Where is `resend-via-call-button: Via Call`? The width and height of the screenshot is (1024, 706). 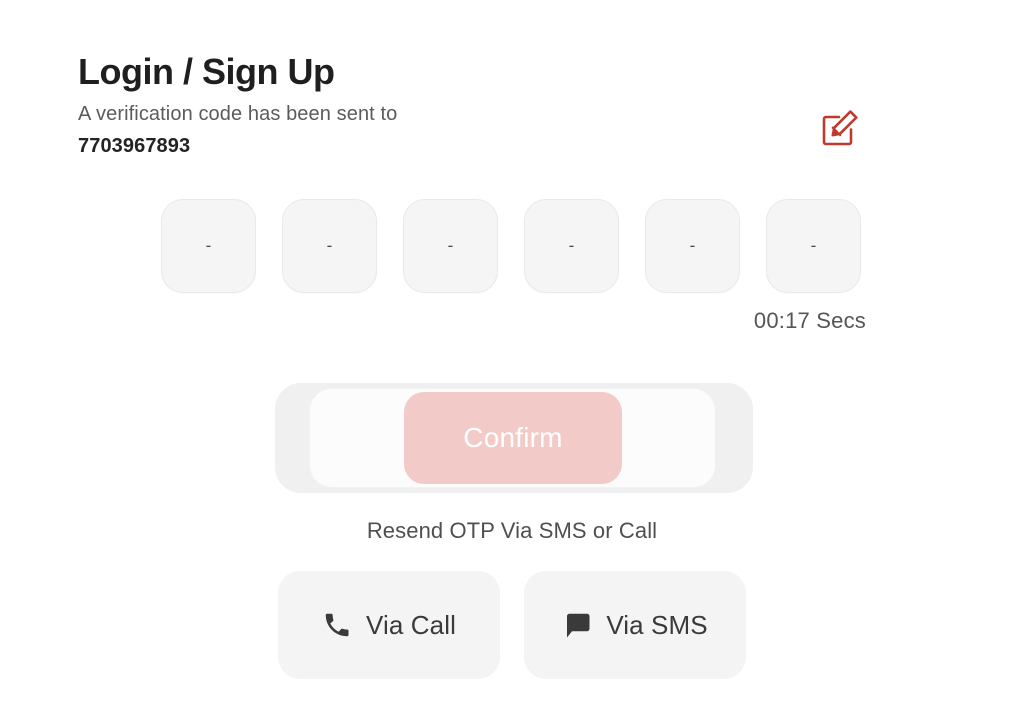 resend-via-call-button: Via Call is located at coordinates (389, 625).